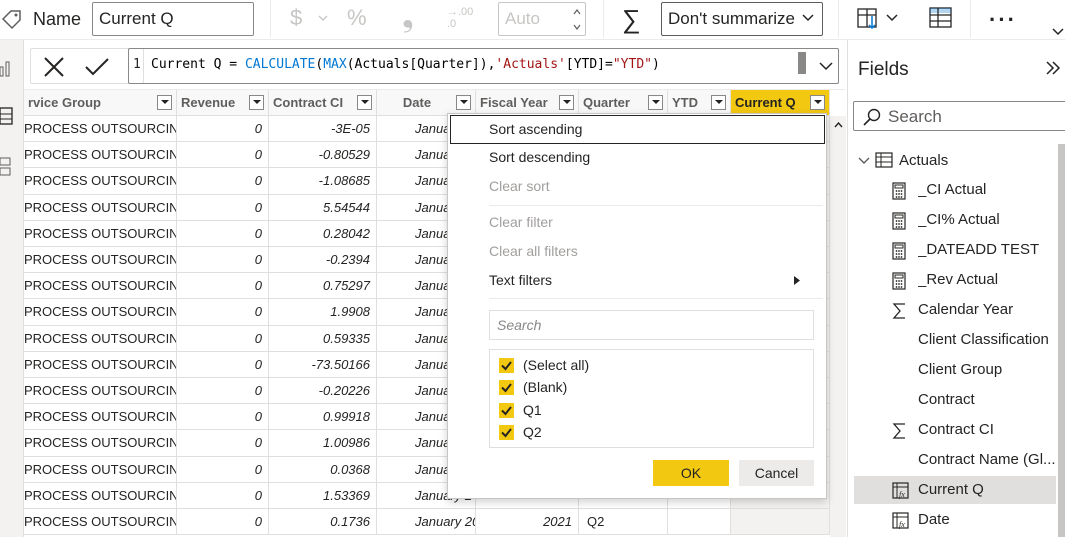 The width and height of the screenshot is (1065, 537). What do you see at coordinates (542, 19) in the screenshot?
I see `decimal-places-input: Auto` at bounding box center [542, 19].